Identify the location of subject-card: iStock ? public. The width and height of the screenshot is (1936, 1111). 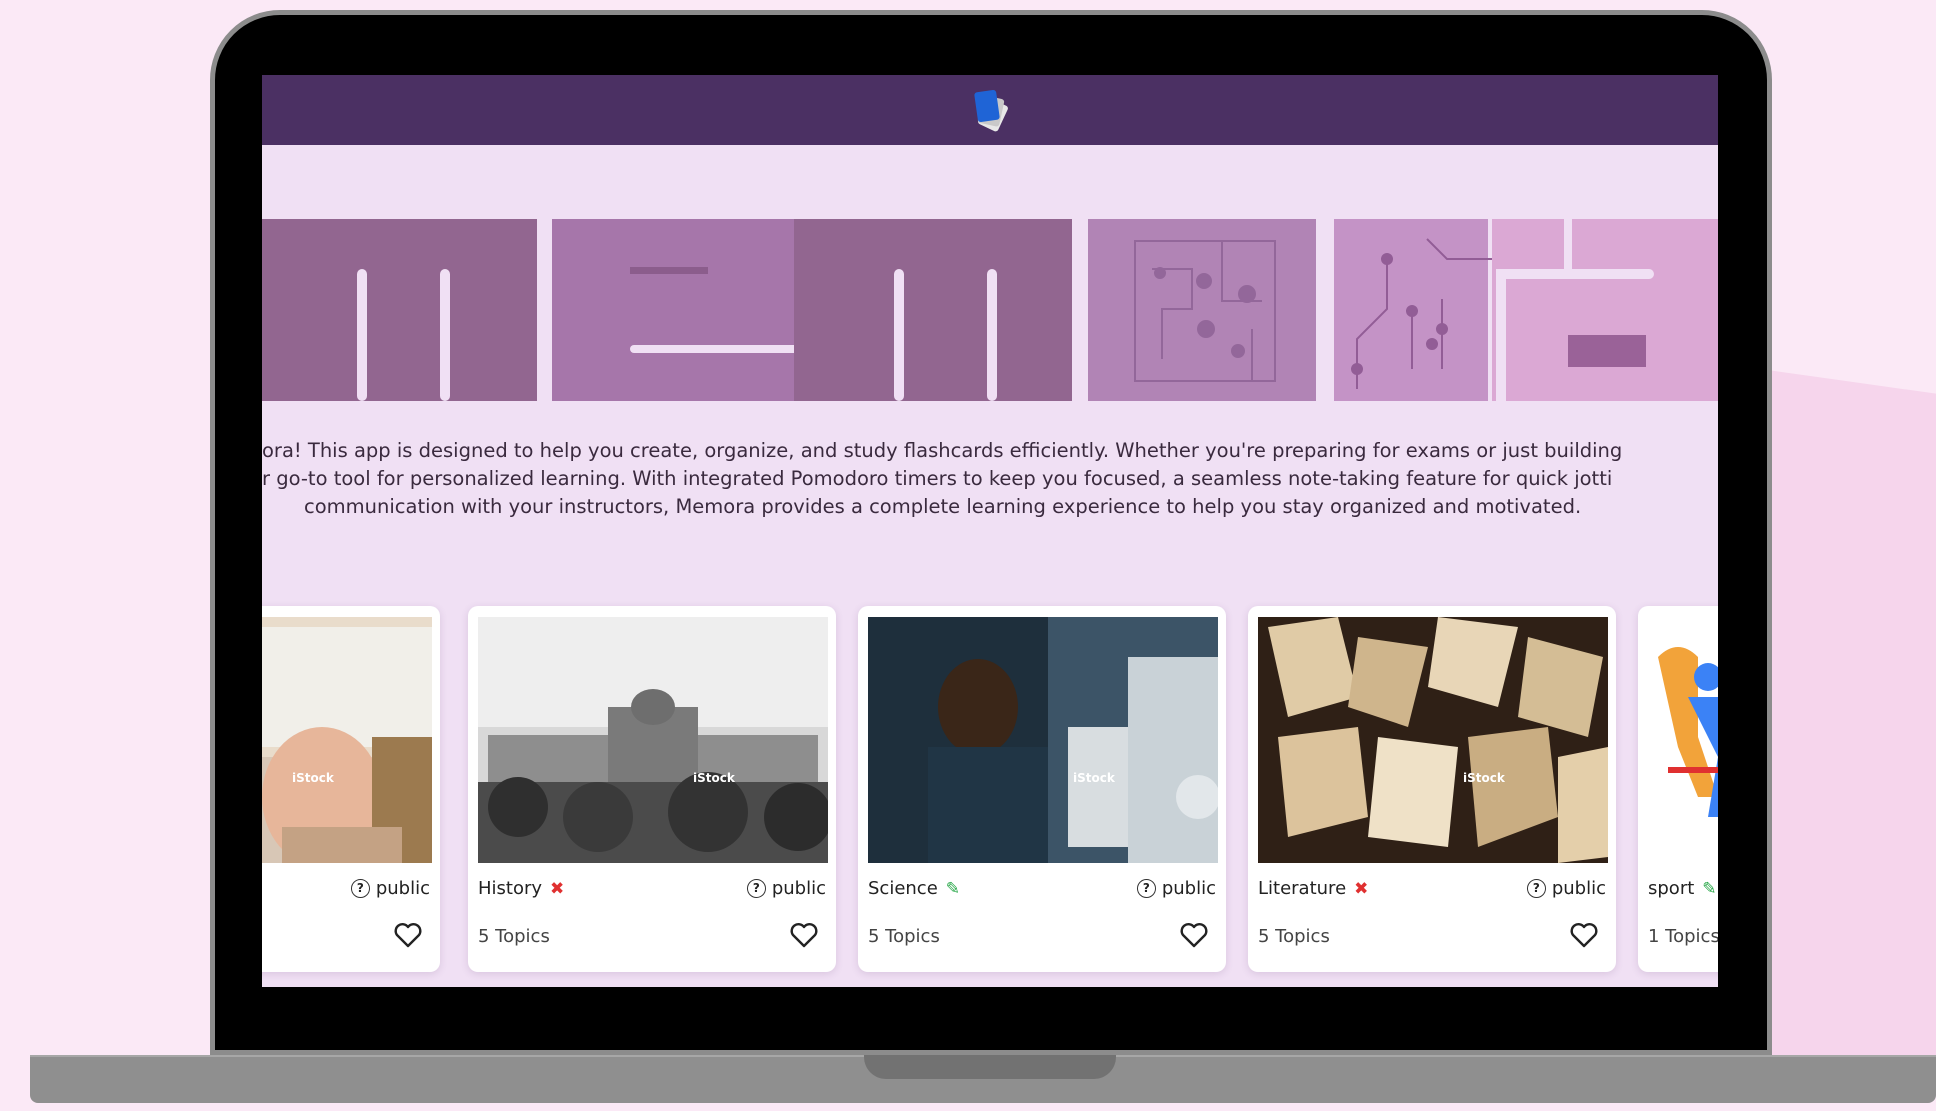
(351, 789).